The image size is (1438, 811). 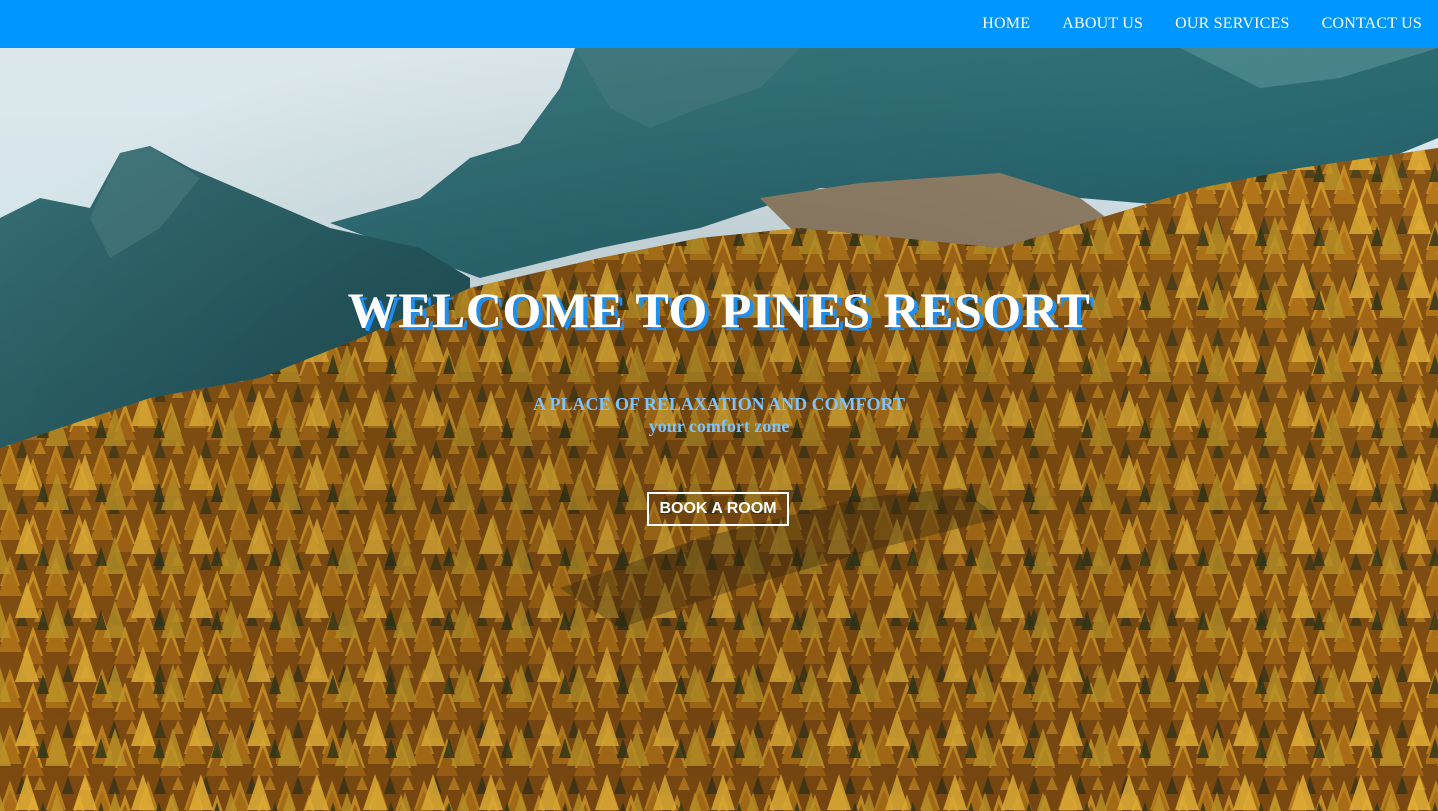 I want to click on hero-title: WELCOME TO PINES RESORT, so click(x=719, y=310).